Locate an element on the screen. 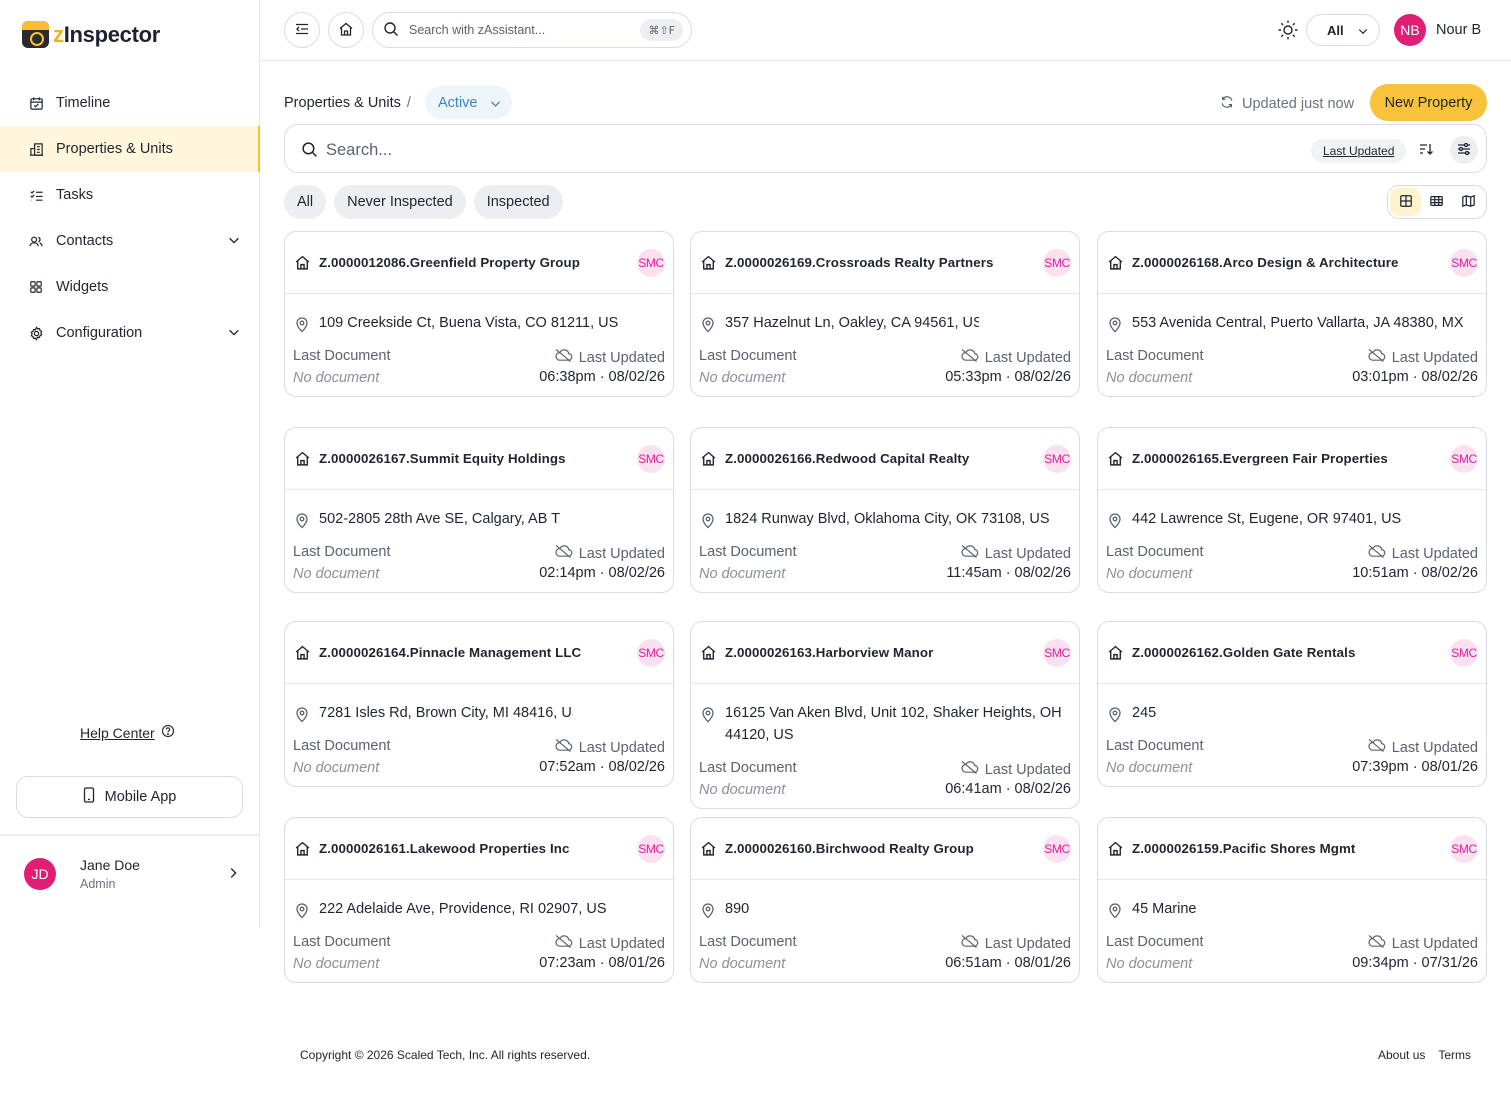  home-button is located at coordinates (346, 30).